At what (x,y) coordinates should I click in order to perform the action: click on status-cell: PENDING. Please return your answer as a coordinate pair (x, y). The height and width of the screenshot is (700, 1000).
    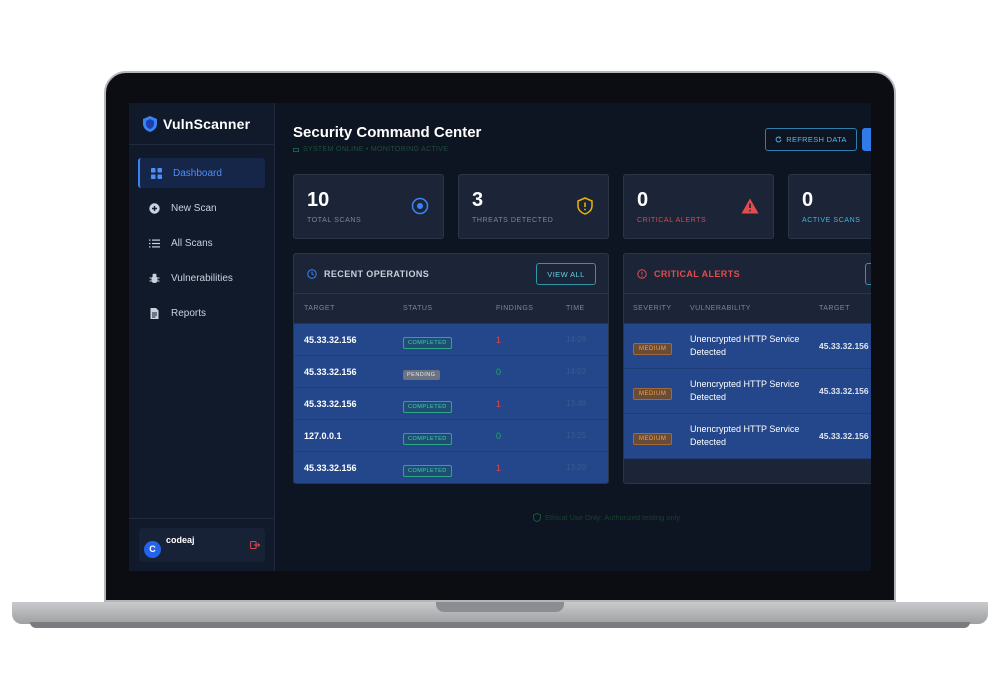
    Looking at the image, I should click on (449, 372).